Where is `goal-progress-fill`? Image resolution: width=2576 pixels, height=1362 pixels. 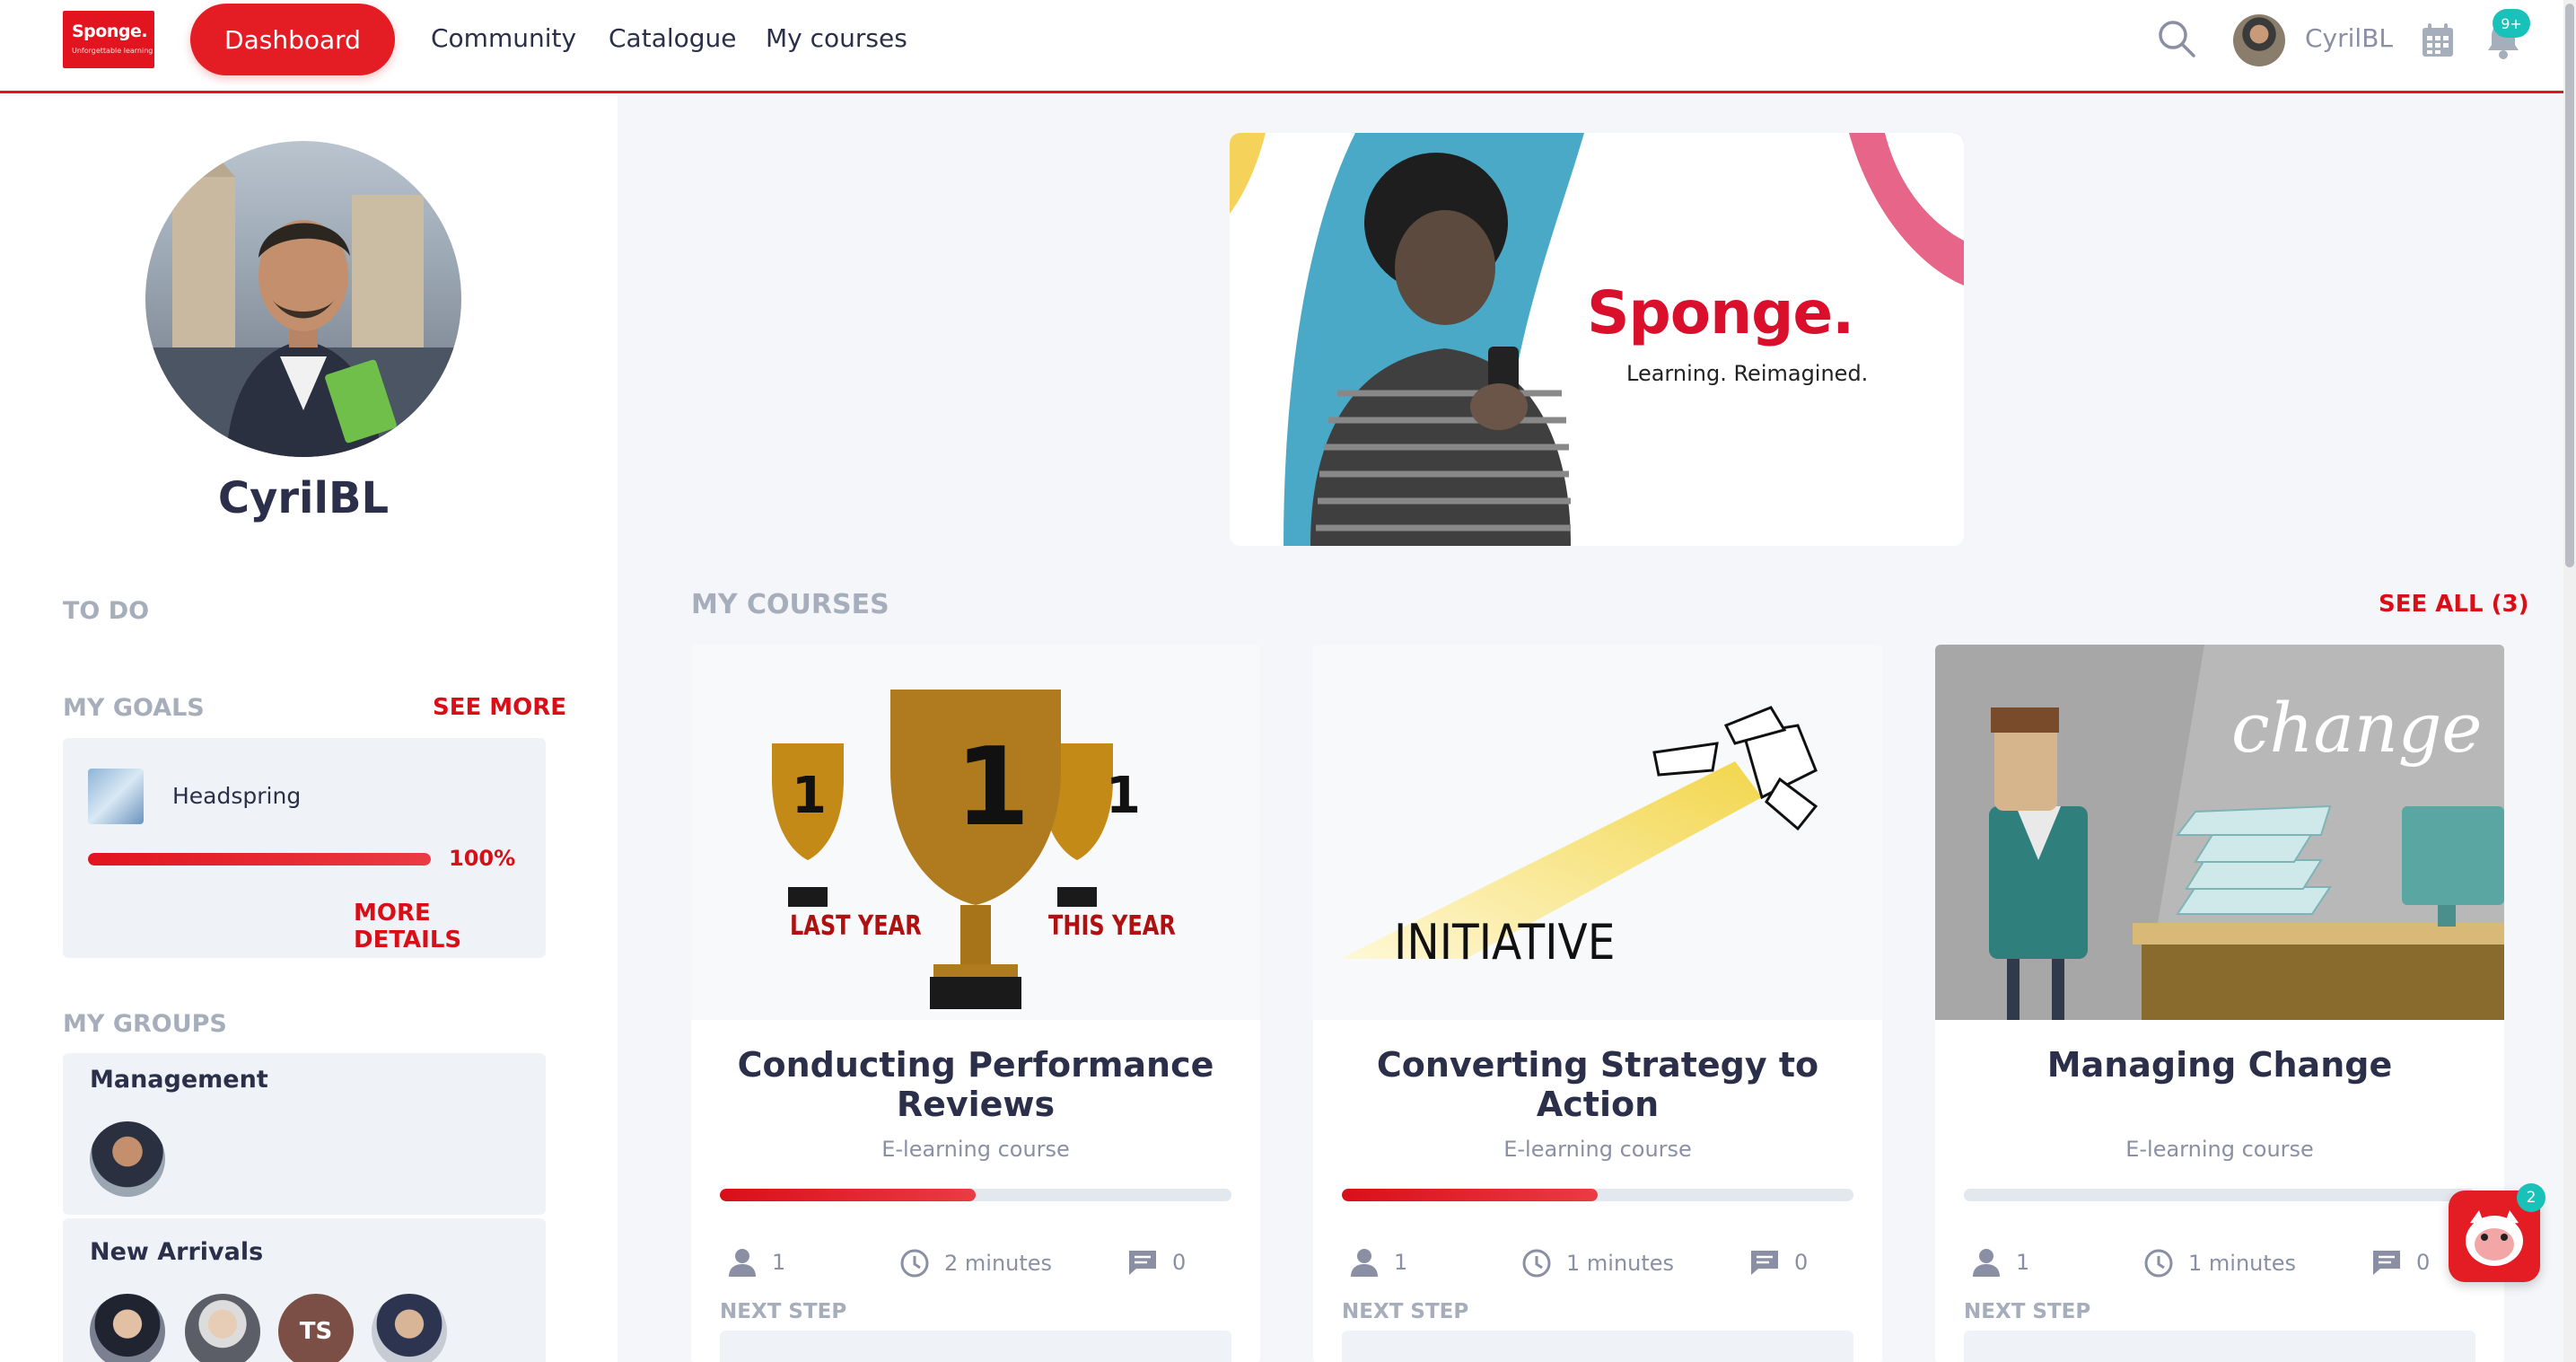
goal-progress-fill is located at coordinates (259, 860).